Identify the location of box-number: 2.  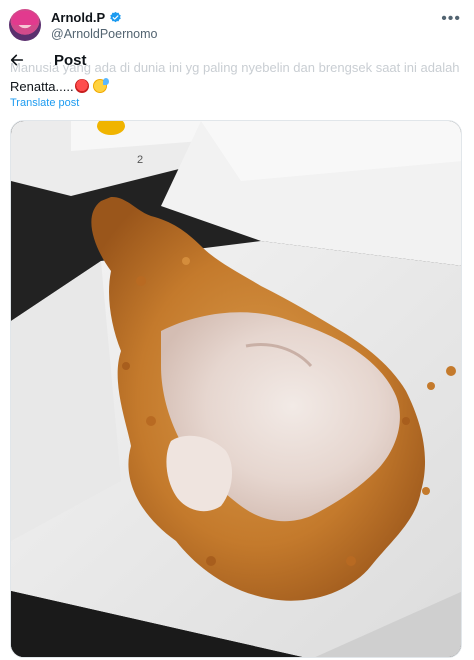
(140, 160).